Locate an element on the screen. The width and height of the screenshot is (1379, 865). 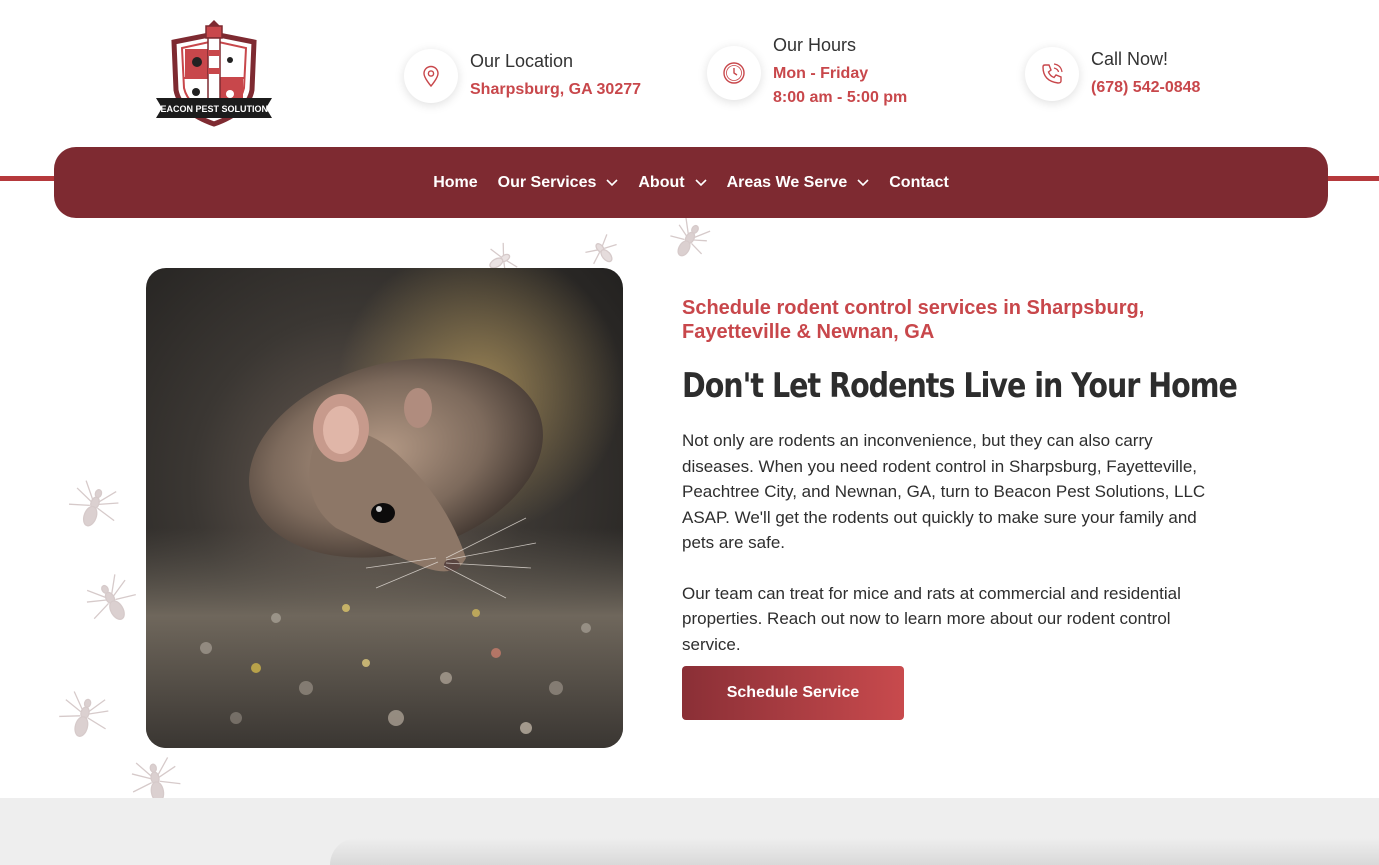
nav-contact-label: Contact is located at coordinates (919, 182).